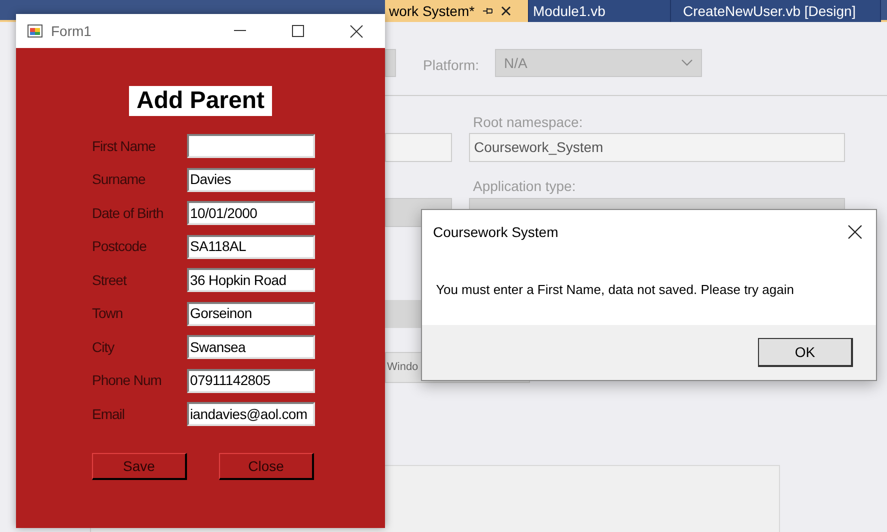 Image resolution: width=887 pixels, height=532 pixels. What do you see at coordinates (528, 122) in the screenshot?
I see `root-namespace-label: Root namespace:` at bounding box center [528, 122].